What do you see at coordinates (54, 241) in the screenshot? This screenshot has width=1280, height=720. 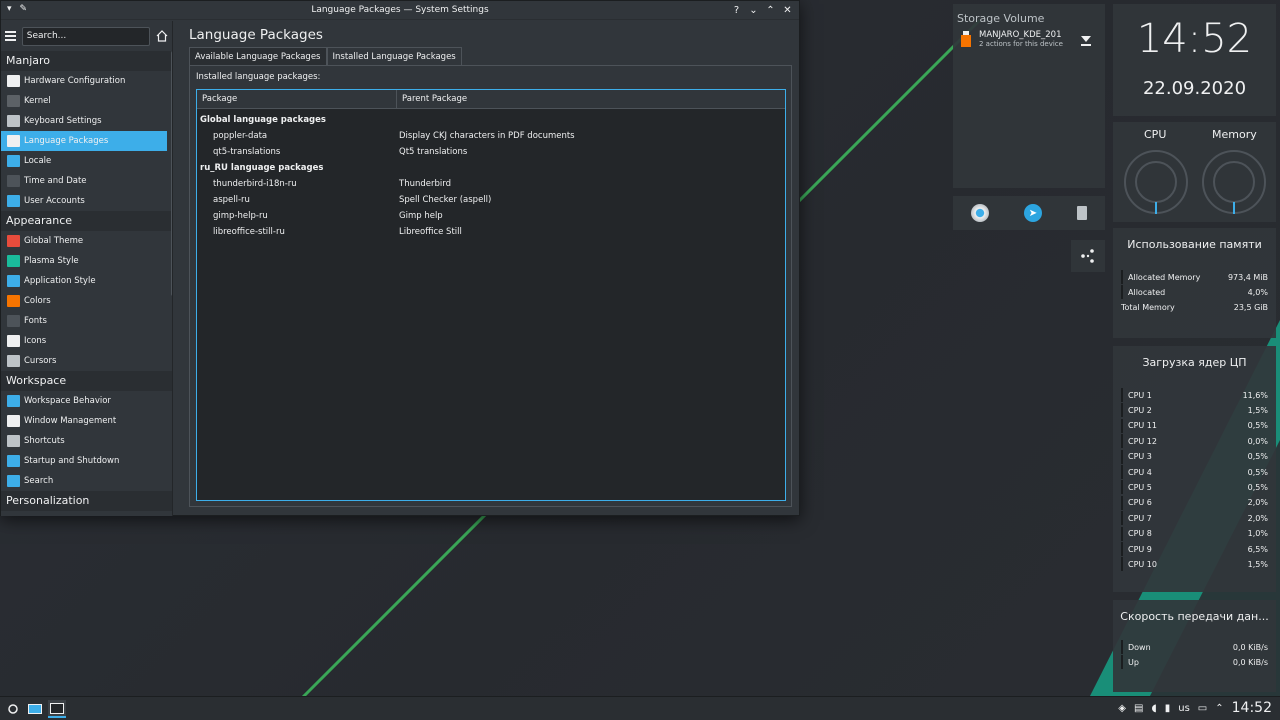 I see `sidebar-item-label: Global Theme` at bounding box center [54, 241].